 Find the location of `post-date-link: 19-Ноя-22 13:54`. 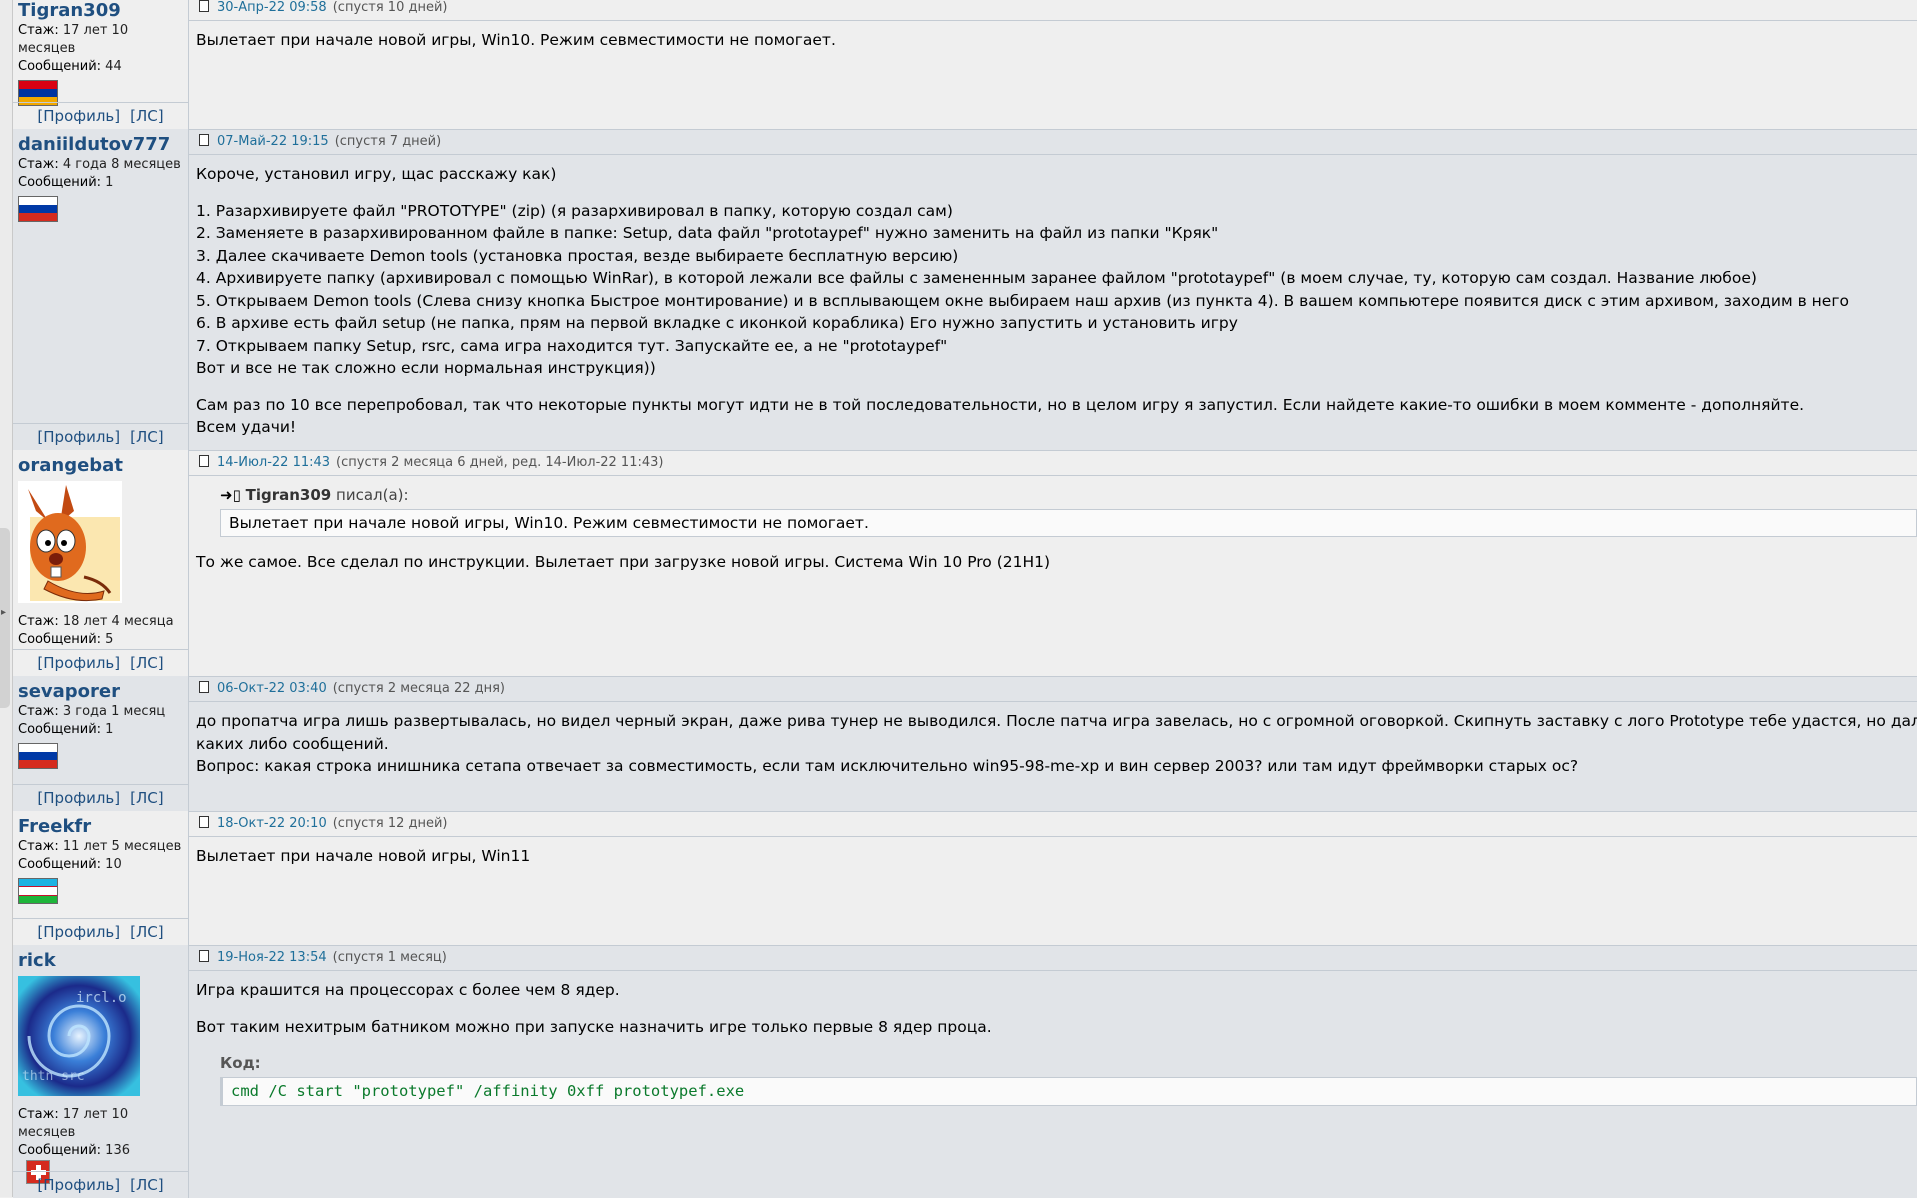

post-date-link: 19-Ноя-22 13:54 is located at coordinates (272, 957).